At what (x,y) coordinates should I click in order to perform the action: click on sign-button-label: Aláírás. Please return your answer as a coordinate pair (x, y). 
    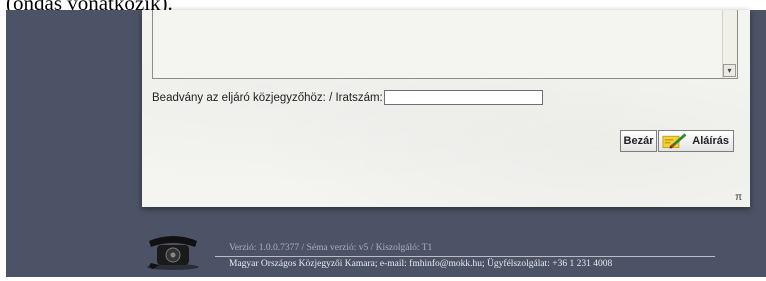
    Looking at the image, I should click on (710, 141).